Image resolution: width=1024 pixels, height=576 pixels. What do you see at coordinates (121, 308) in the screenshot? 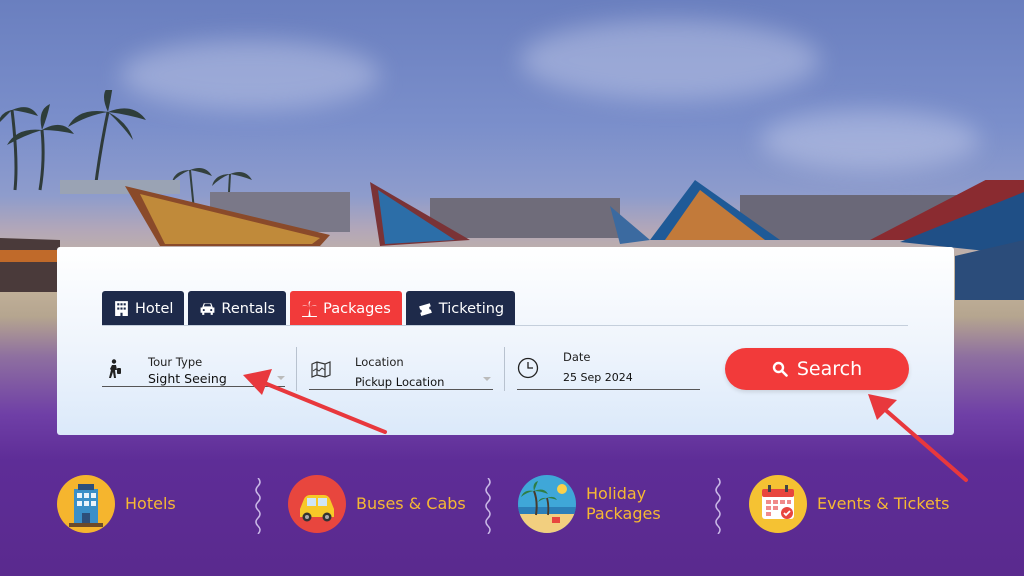
I see `hotel-icon` at bounding box center [121, 308].